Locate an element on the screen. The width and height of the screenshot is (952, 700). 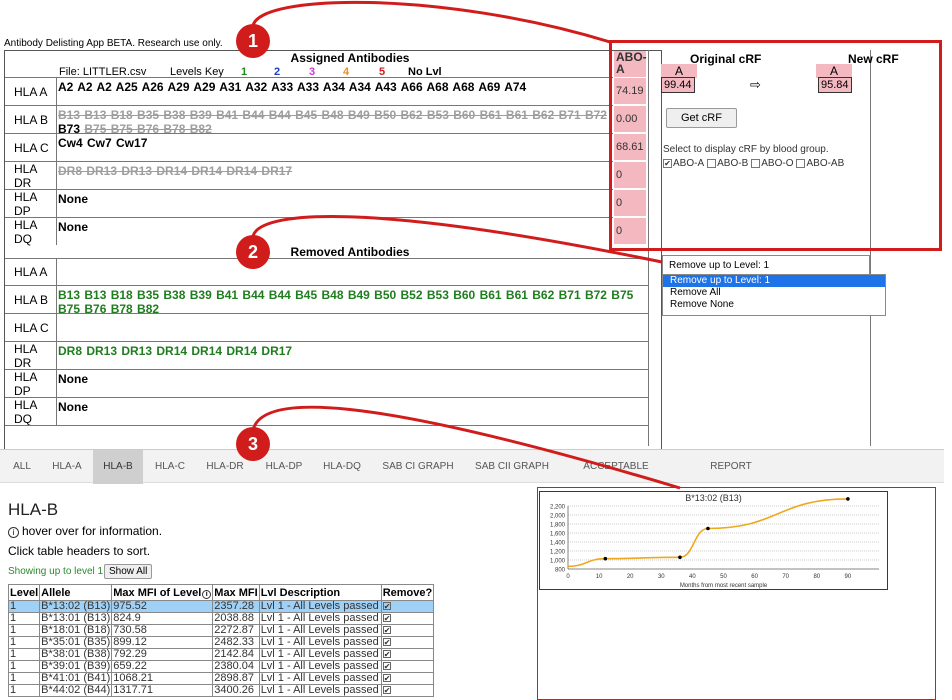
callout-badge-1: 1 is located at coordinates (253, 41).